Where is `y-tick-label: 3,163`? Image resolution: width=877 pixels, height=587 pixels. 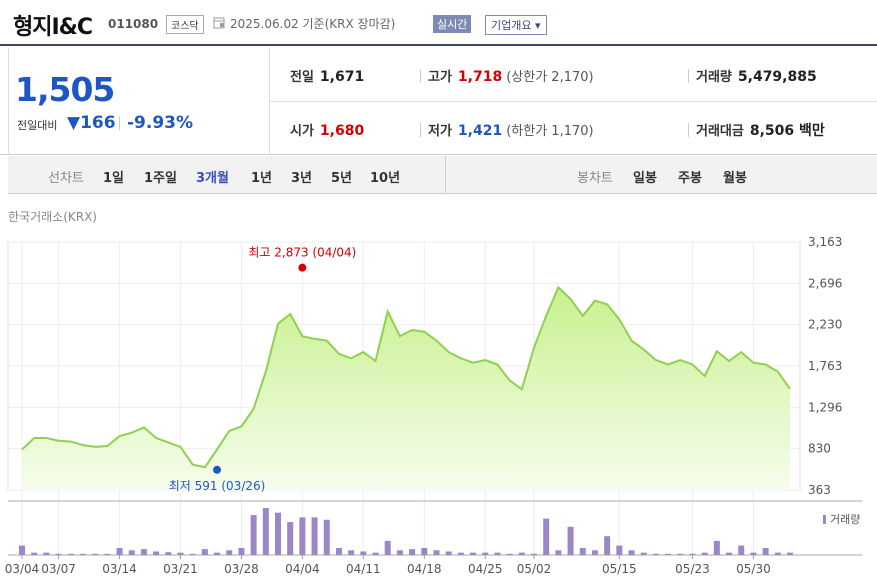
y-tick-label: 3,163 is located at coordinates (825, 242).